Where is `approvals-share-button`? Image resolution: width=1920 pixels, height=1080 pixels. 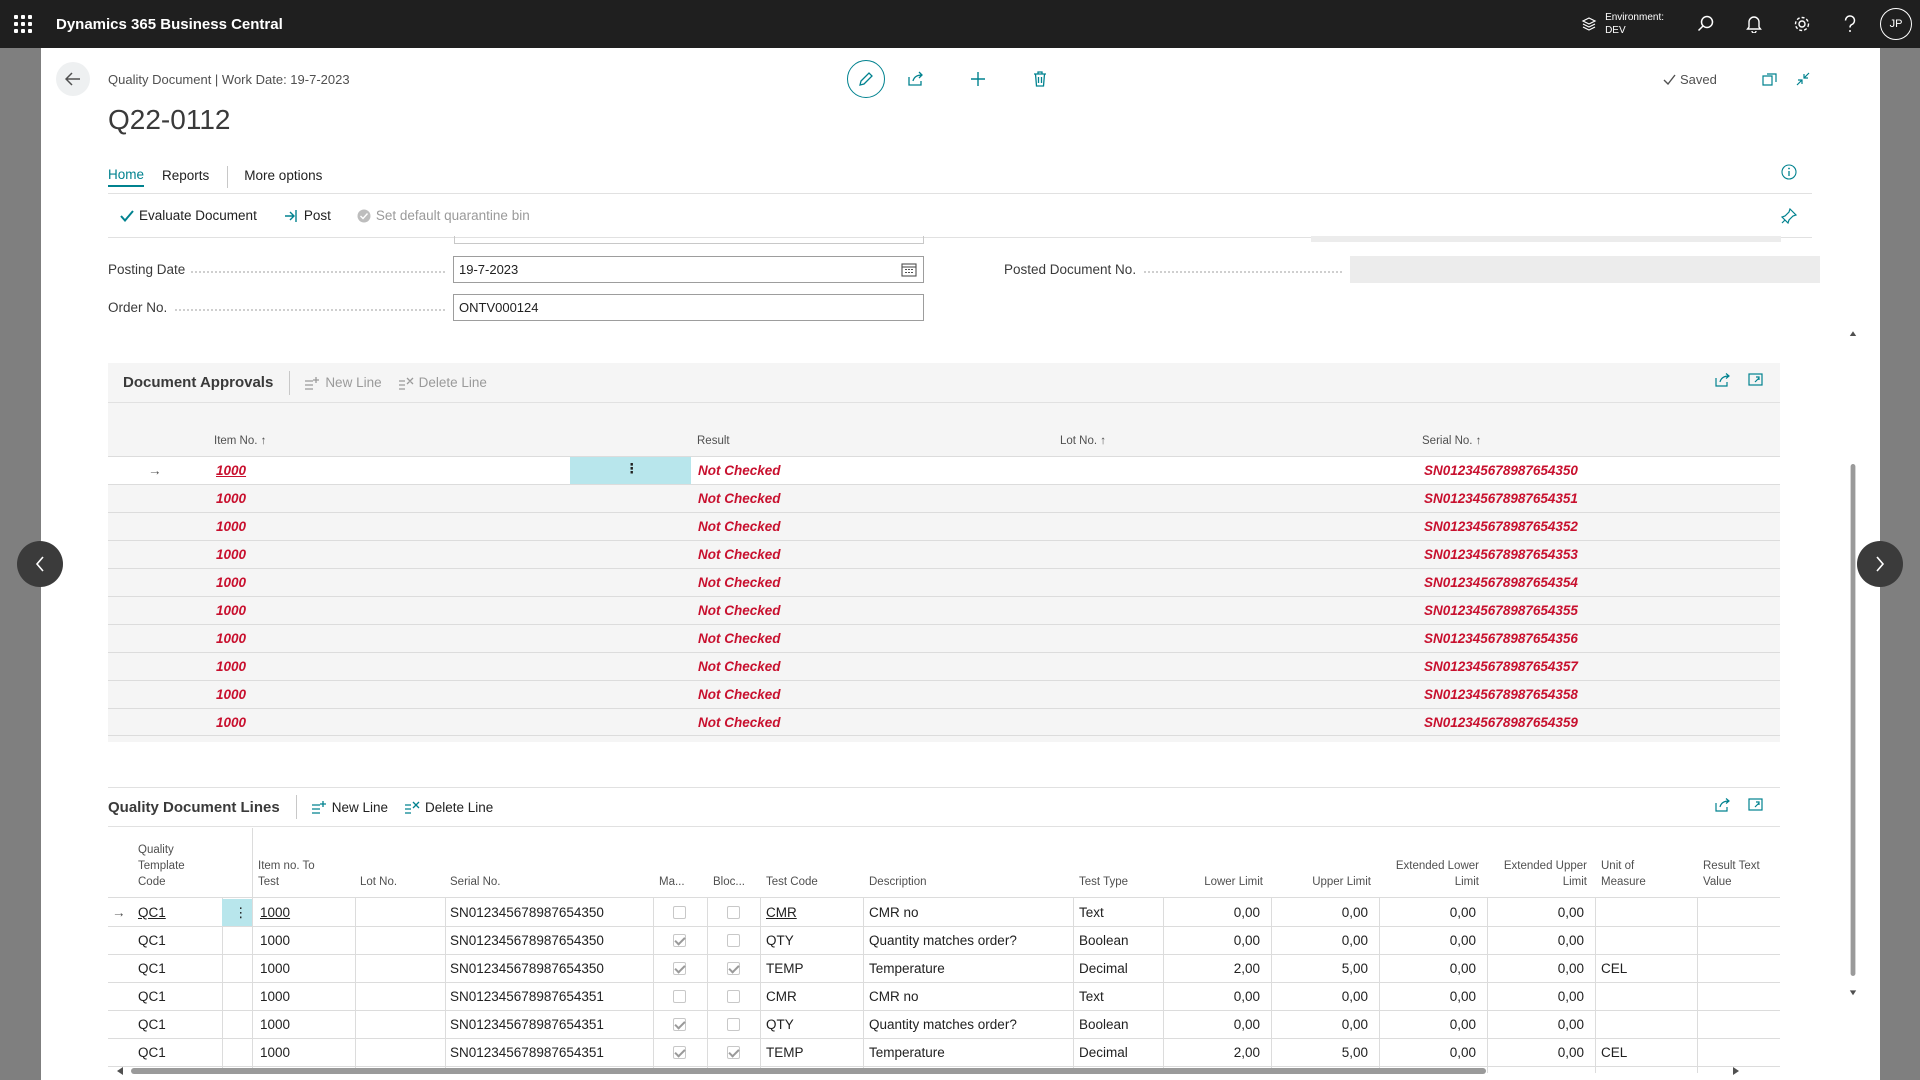 approvals-share-button is located at coordinates (1722, 380).